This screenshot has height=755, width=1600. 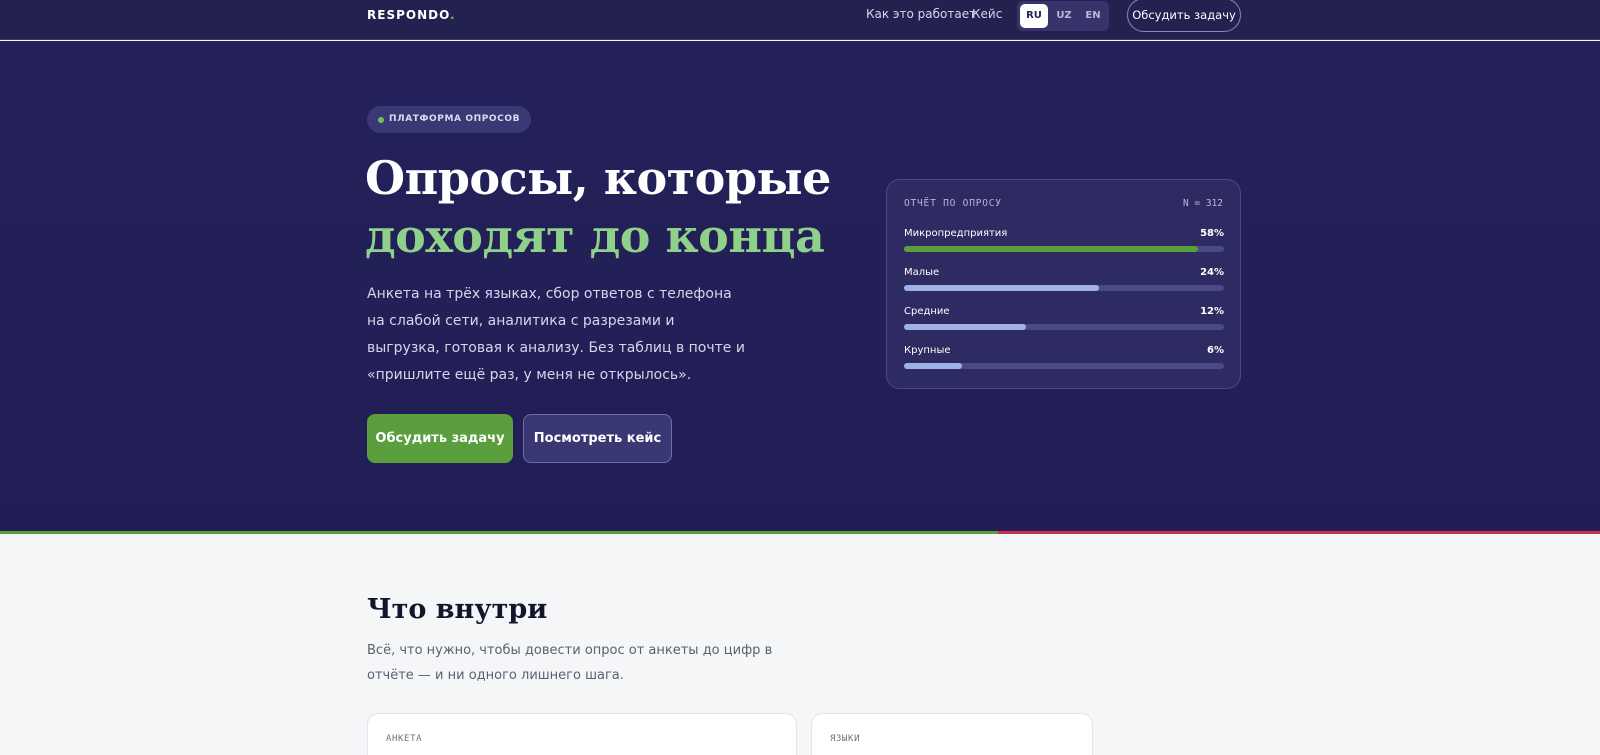 What do you see at coordinates (1034, 16) in the screenshot?
I see `lang-ru-button: RU` at bounding box center [1034, 16].